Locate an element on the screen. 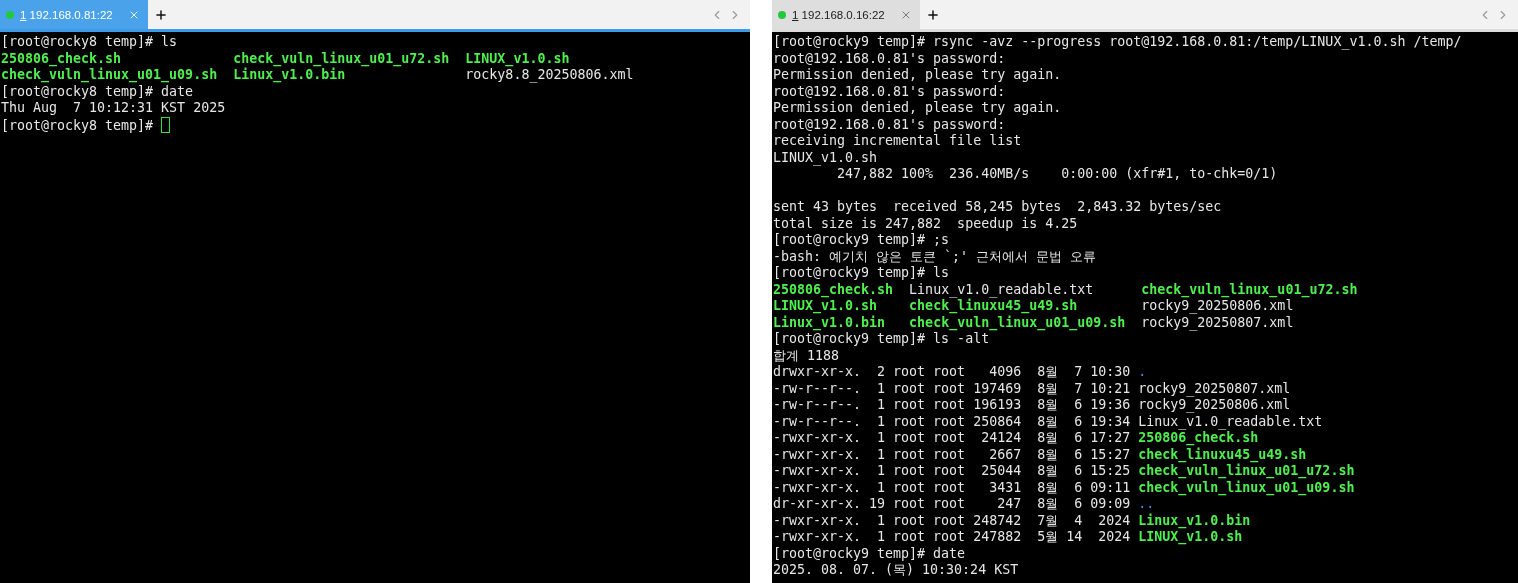 This screenshot has width=1518, height=583. terminal-text: 합계 1188 is located at coordinates (806, 355).